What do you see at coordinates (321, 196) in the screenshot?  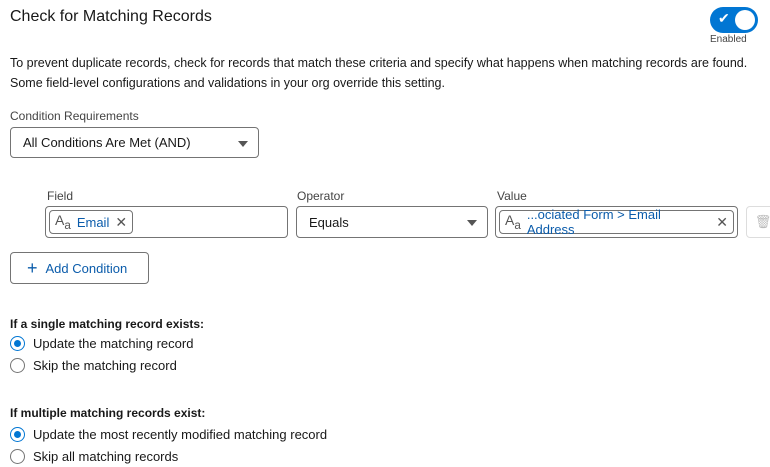 I see `operator-label: Operator` at bounding box center [321, 196].